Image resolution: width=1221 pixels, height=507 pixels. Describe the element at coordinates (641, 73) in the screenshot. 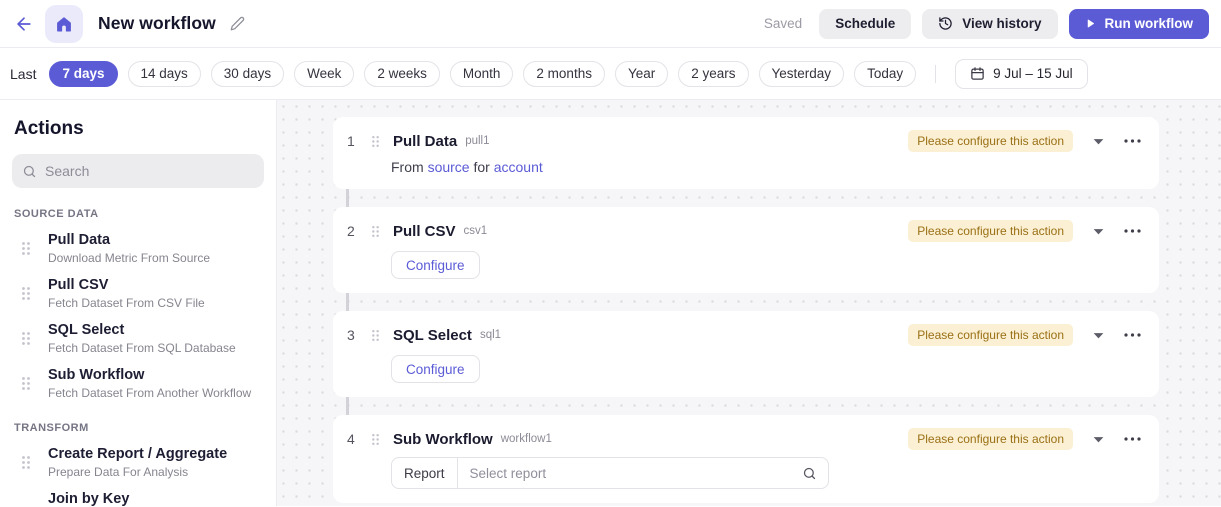

I see `filter-pill-year: Year` at that location.